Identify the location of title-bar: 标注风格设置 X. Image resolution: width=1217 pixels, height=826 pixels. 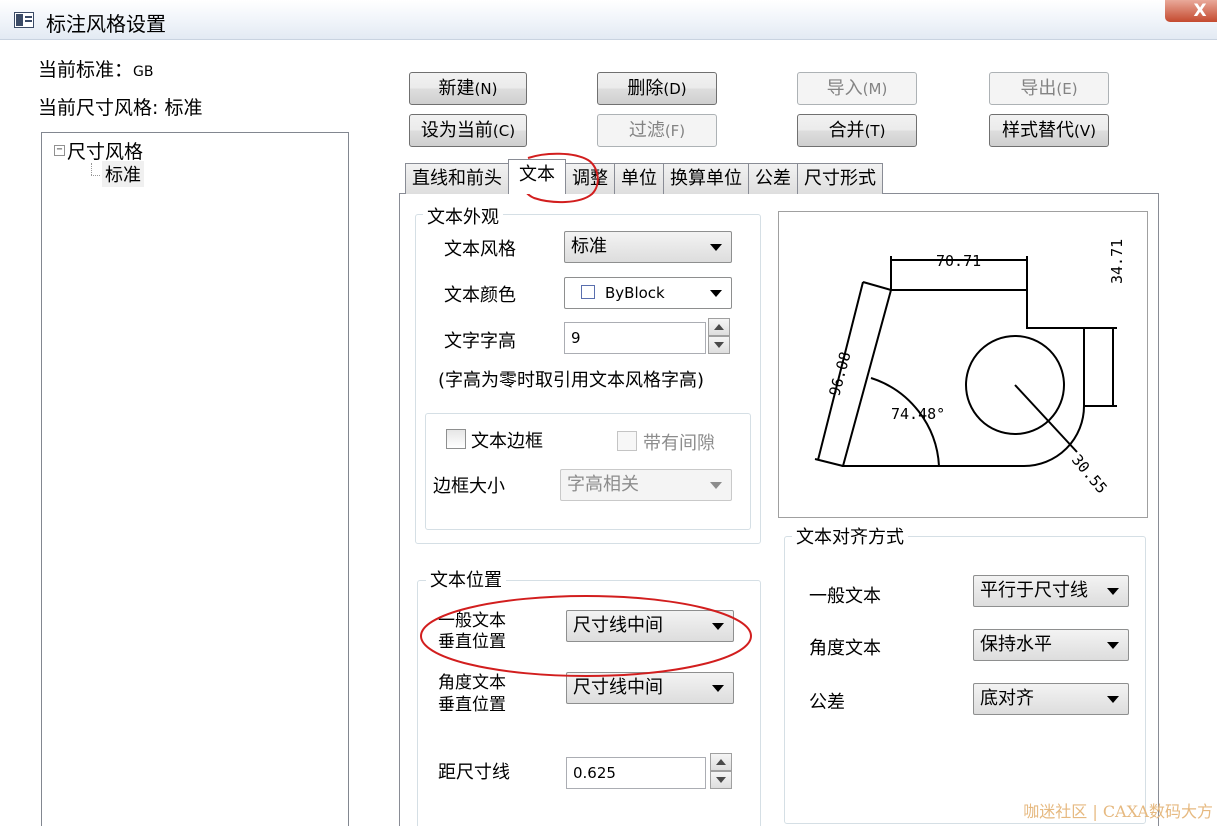
(608, 20).